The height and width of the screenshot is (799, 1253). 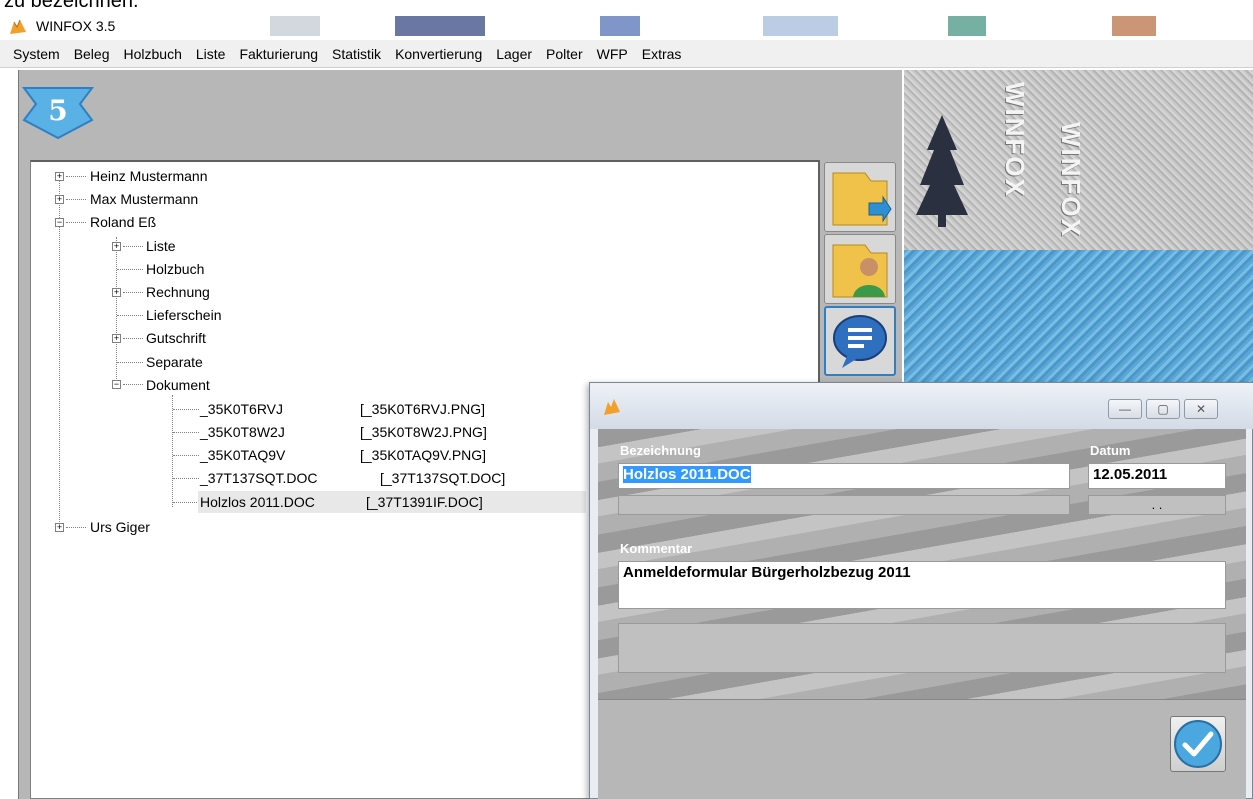 What do you see at coordinates (211, 54) in the screenshot?
I see `menu-liste: Liste` at bounding box center [211, 54].